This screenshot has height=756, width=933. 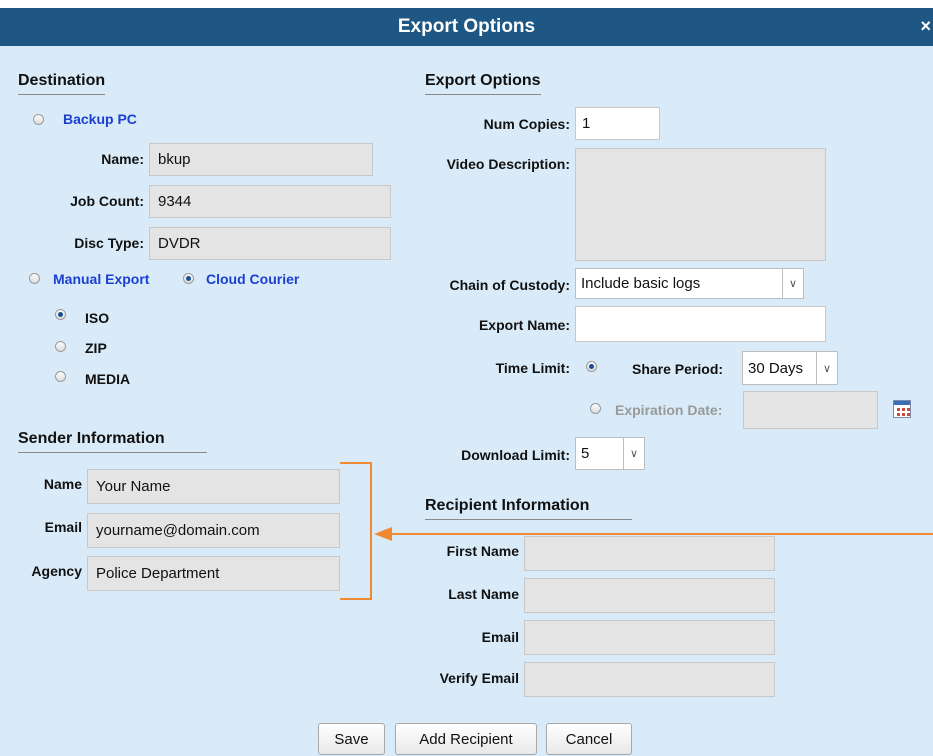 I want to click on sender-agency-label: Agency, so click(x=56, y=571).